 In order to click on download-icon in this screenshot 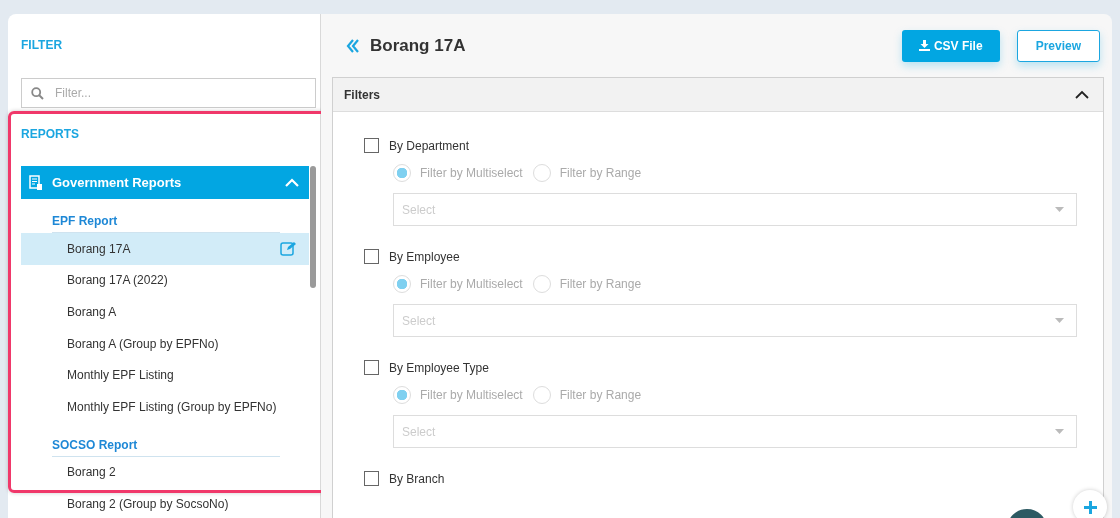, I will do `click(924, 45)`.